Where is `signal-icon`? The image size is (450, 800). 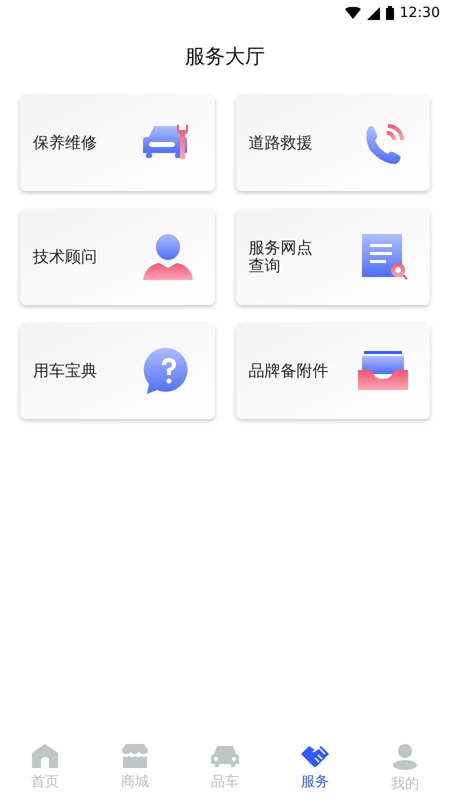
signal-icon is located at coordinates (373, 13).